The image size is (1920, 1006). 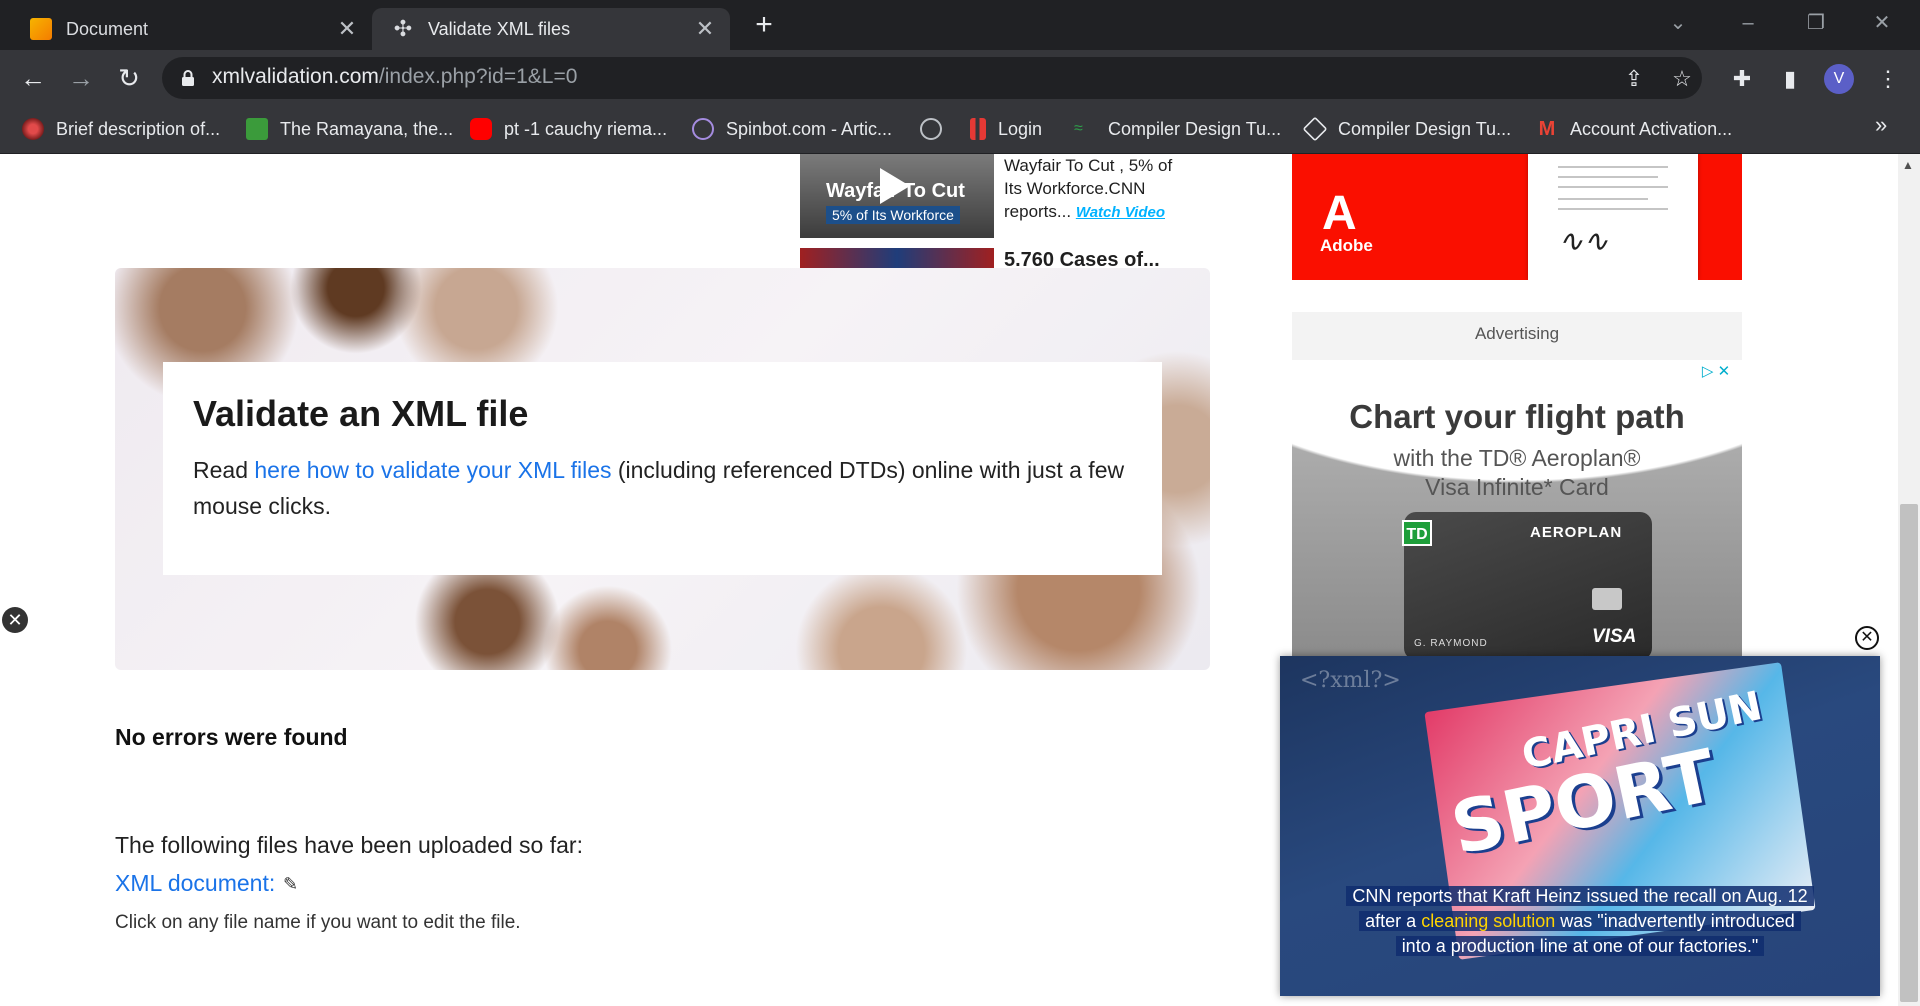 What do you see at coordinates (893, 215) in the screenshot?
I see `thumbnail-subcaption: 5% of Its Workforce` at bounding box center [893, 215].